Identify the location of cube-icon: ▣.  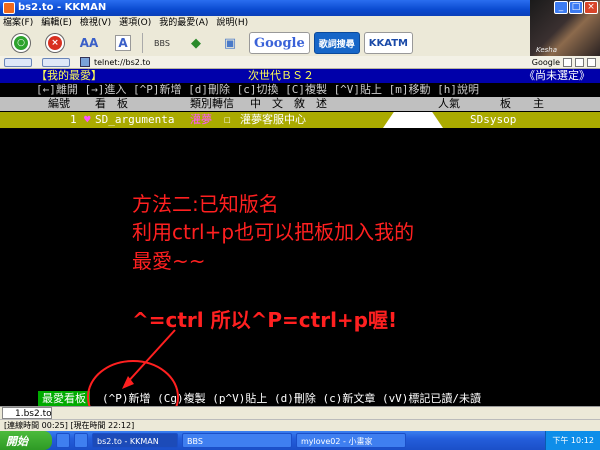
(230, 43).